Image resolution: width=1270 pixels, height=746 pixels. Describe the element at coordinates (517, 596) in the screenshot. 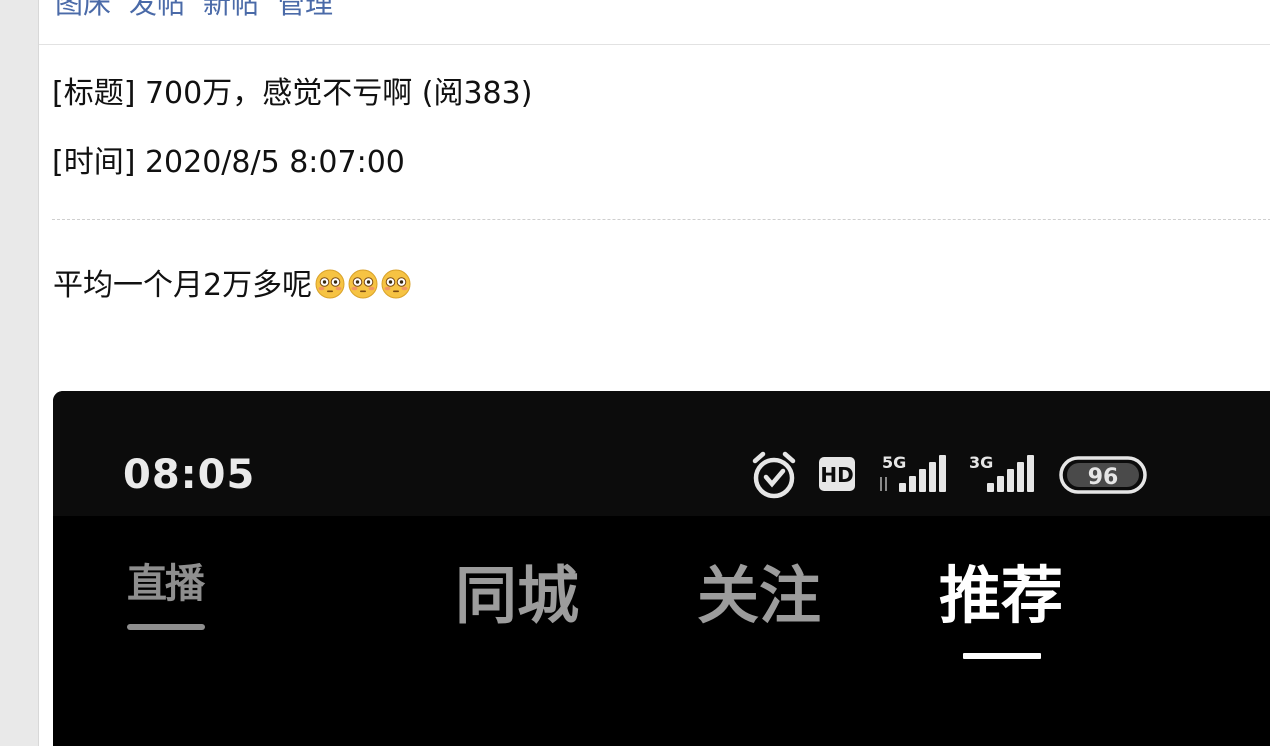

I see `tab-city: 同城` at that location.